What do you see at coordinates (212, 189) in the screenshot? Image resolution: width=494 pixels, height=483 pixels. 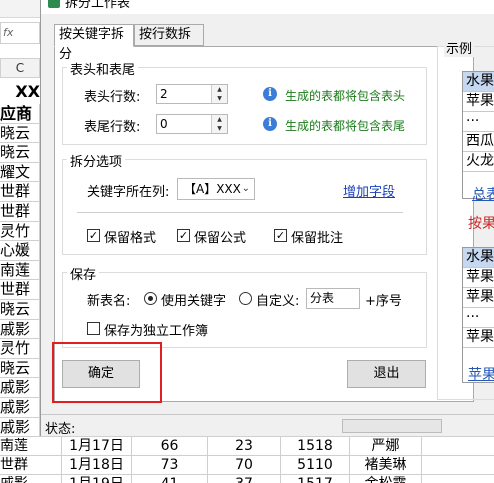 I see `key-column-value: 【A】XXX` at bounding box center [212, 189].